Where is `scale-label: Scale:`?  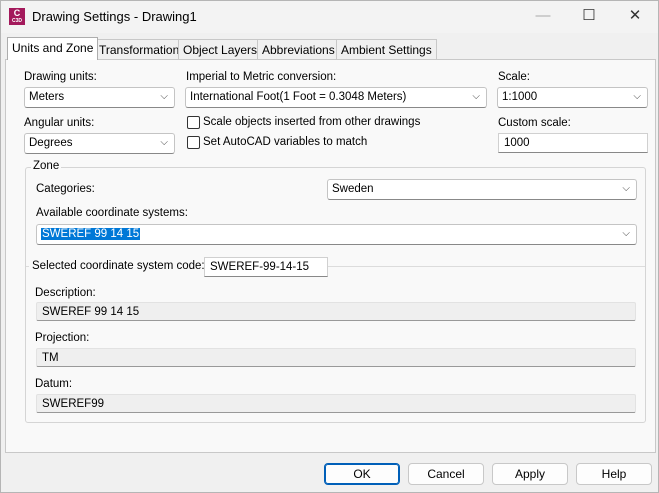 scale-label: Scale: is located at coordinates (514, 77).